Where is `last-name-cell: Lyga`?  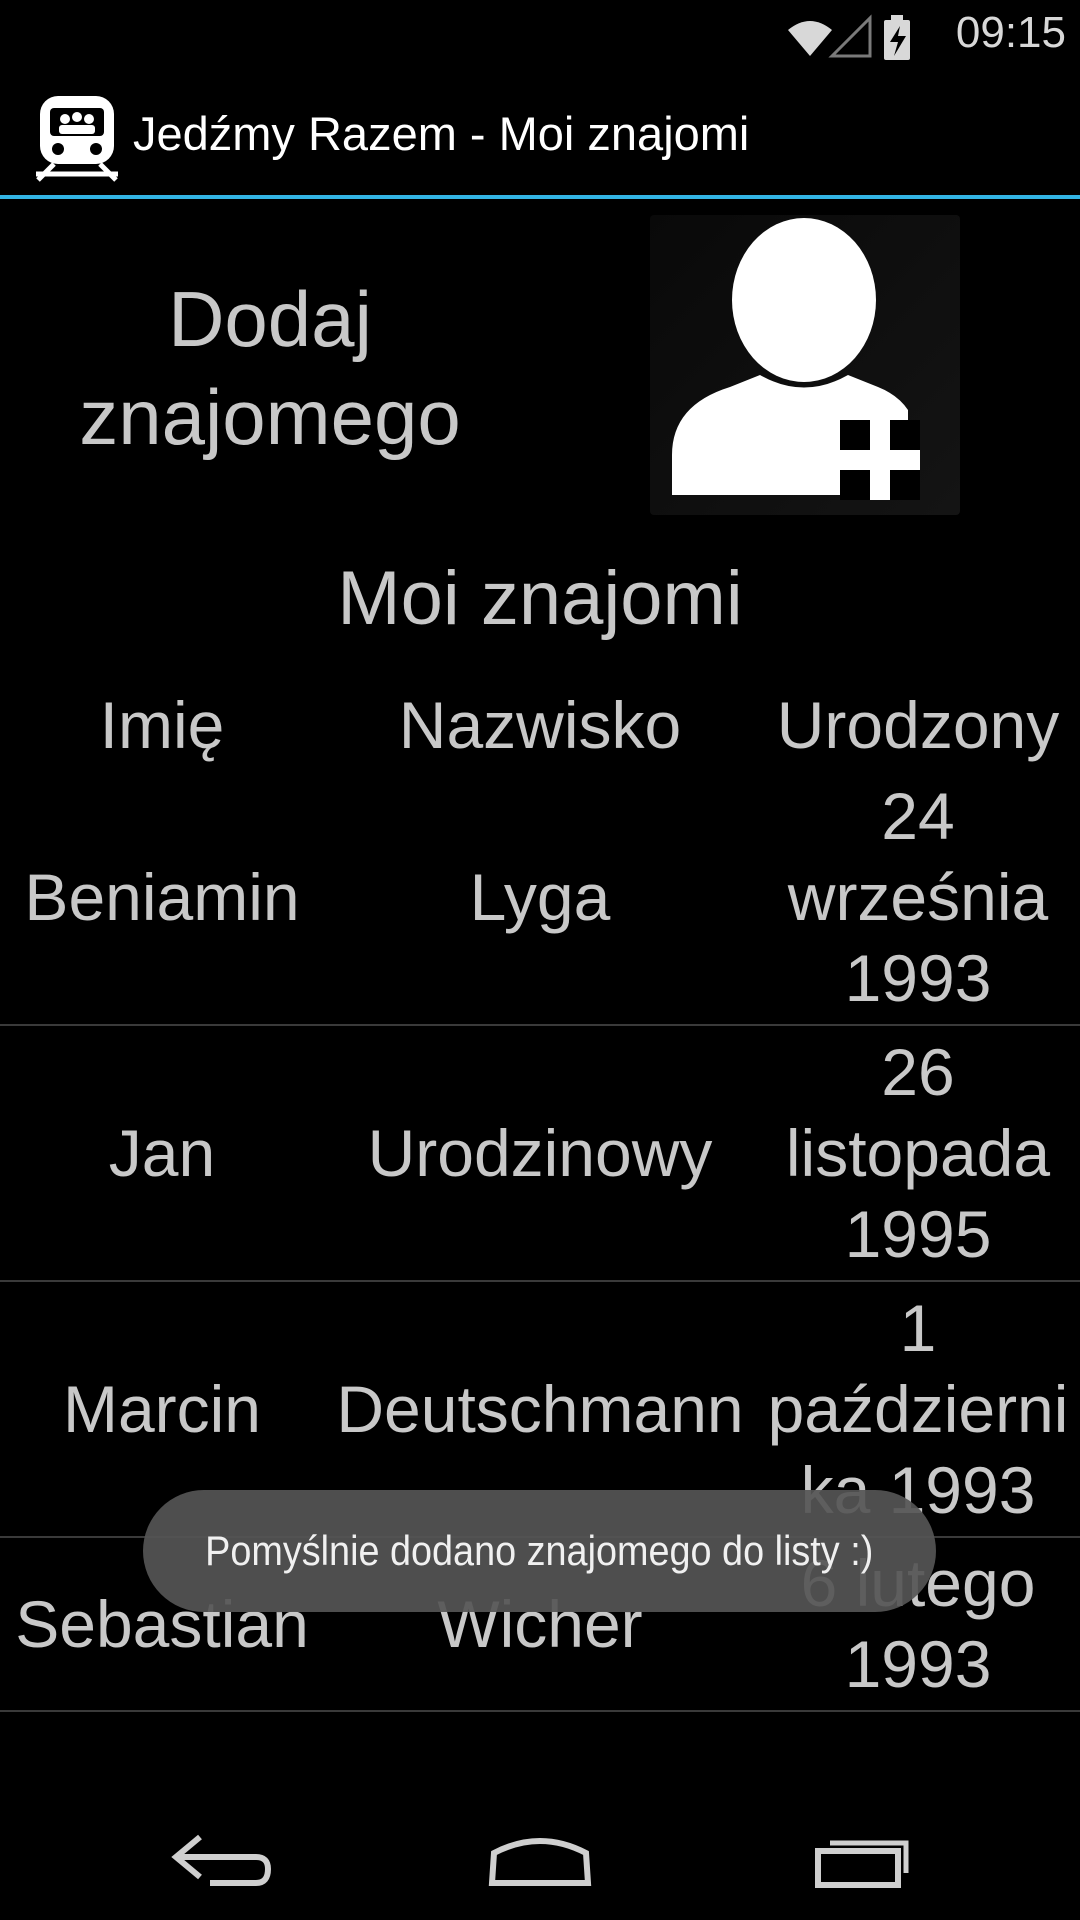
last-name-cell: Lyga is located at coordinates (540, 896).